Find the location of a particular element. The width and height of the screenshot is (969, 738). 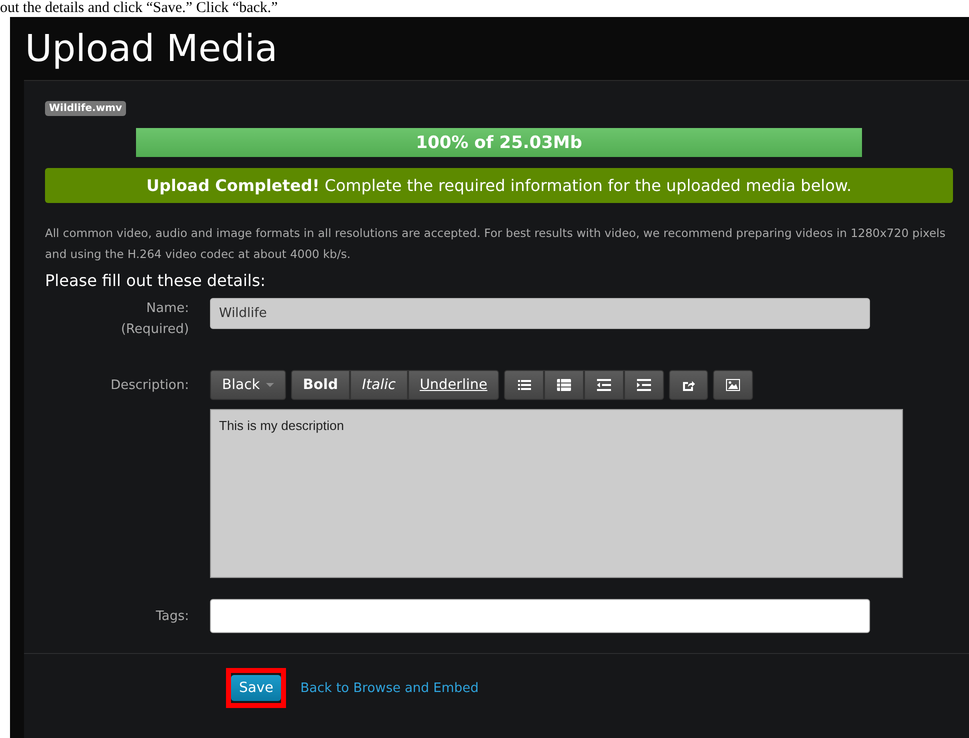

image-icon is located at coordinates (733, 385).